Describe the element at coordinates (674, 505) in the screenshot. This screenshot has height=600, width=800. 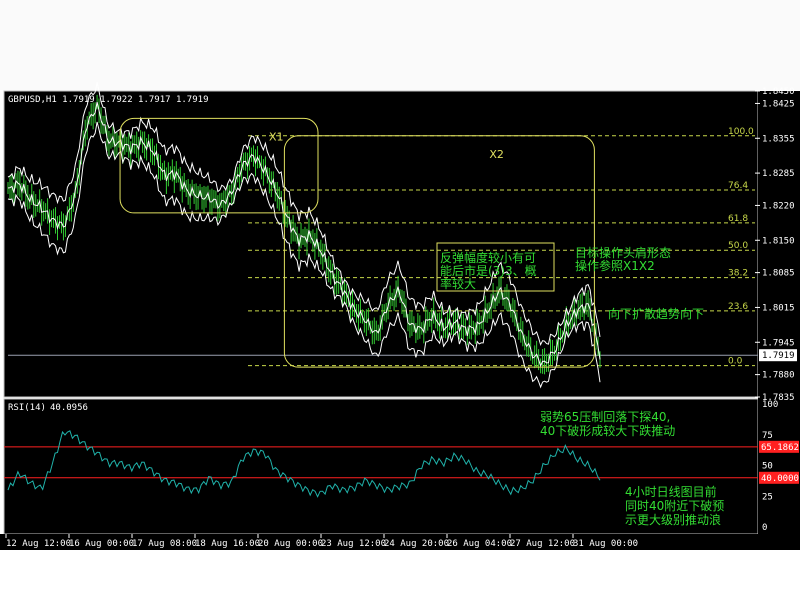
I see `rsi-annotation-line: 同时40附近下破预` at that location.